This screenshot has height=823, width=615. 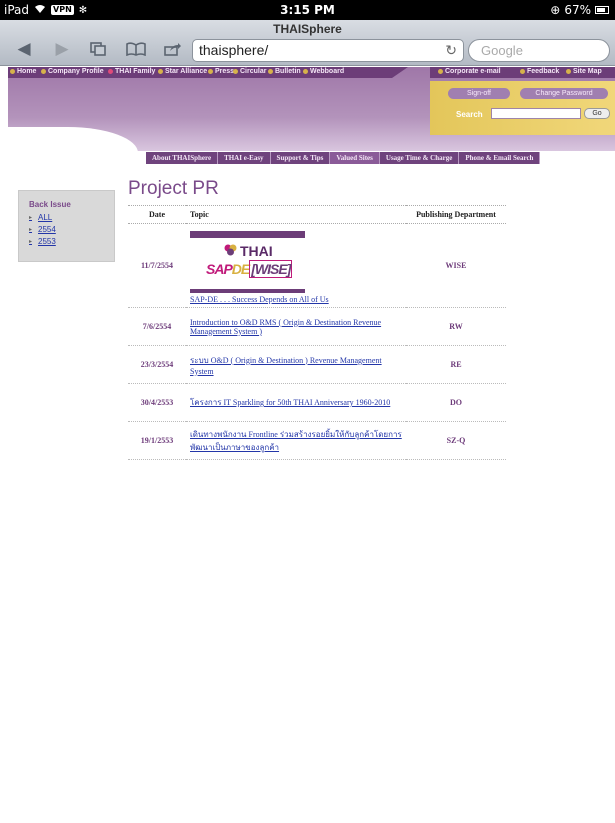 I want to click on sidebar-item-all: ▸ ALL, so click(x=66, y=217).